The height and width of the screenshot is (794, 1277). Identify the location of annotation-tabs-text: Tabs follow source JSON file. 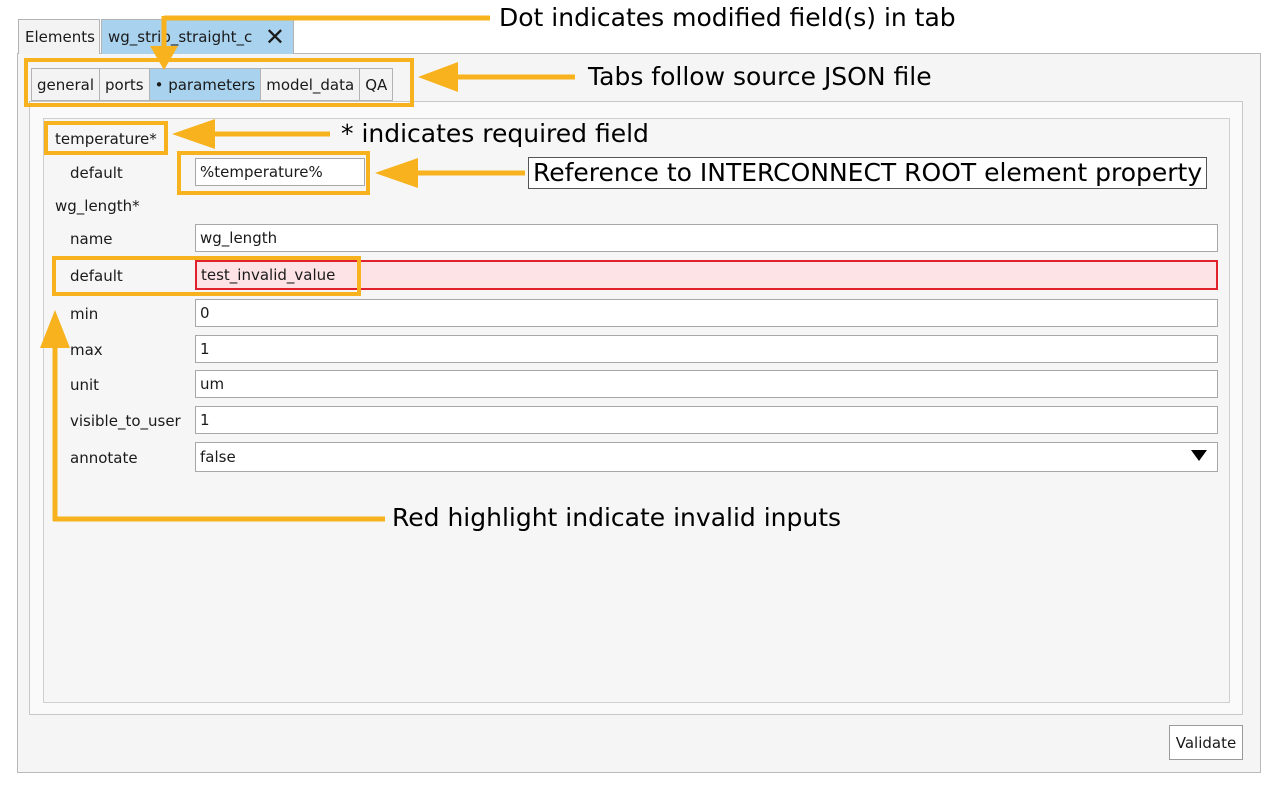
(760, 76).